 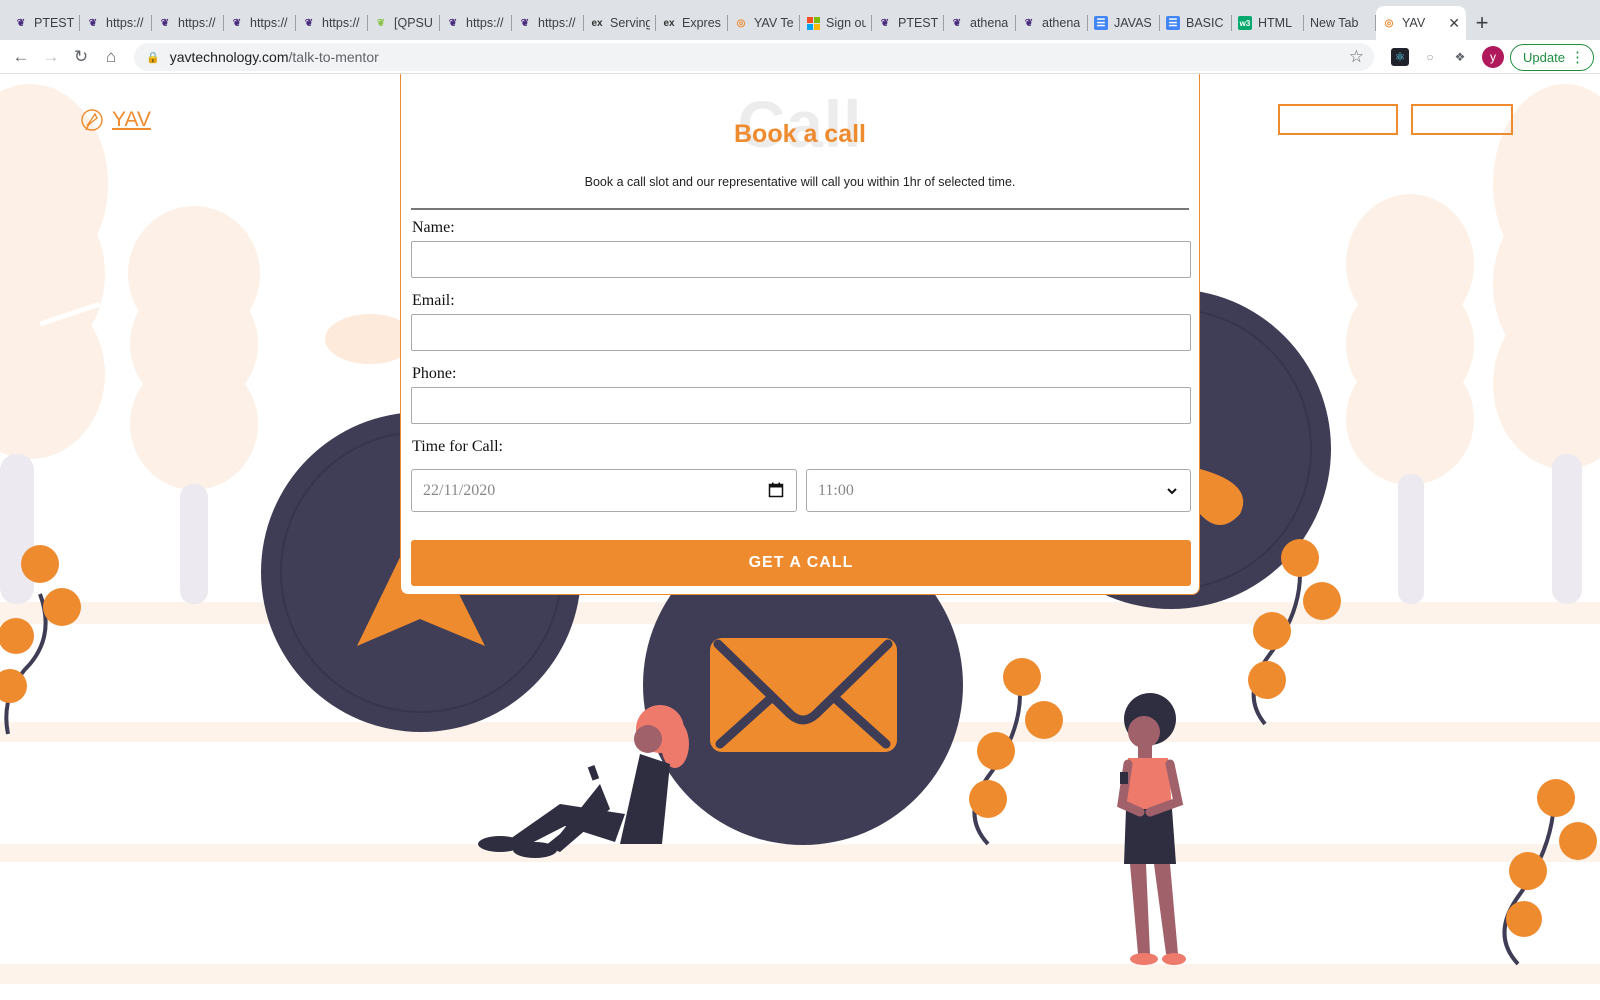 What do you see at coordinates (21, 57) in the screenshot?
I see `back-icon: ←` at bounding box center [21, 57].